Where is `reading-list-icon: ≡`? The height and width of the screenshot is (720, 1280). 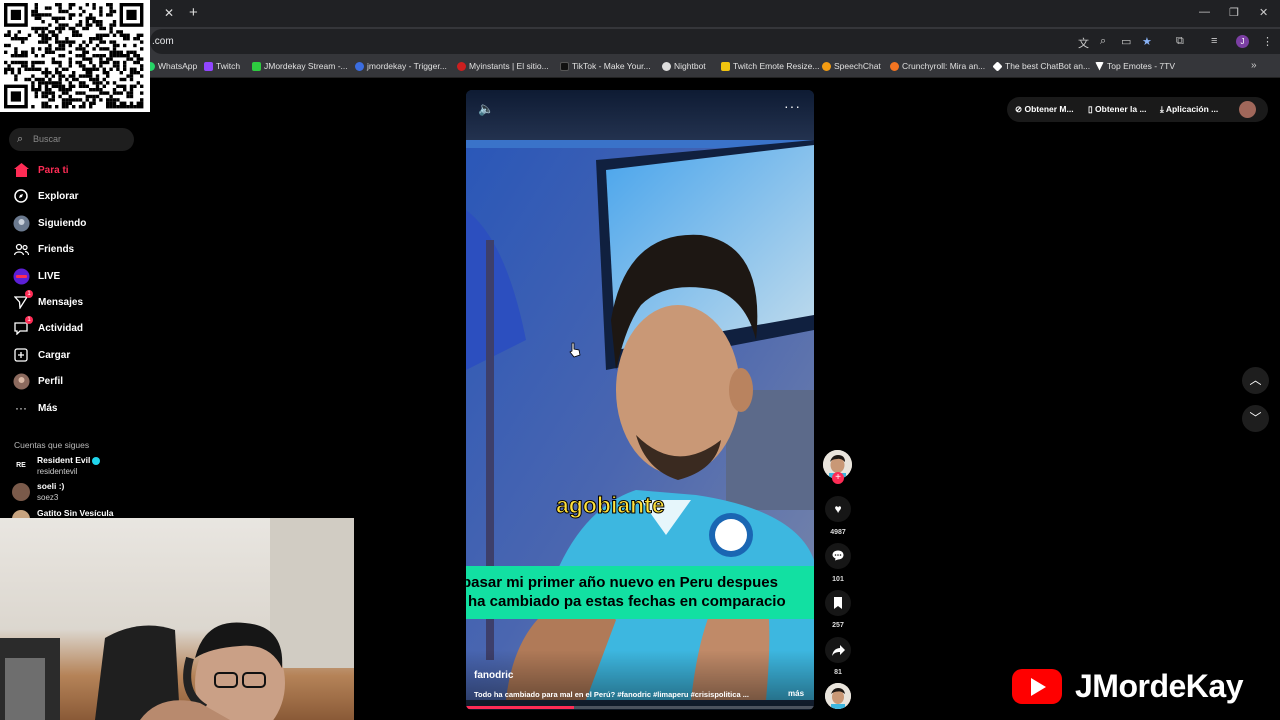 reading-list-icon: ≡ is located at coordinates (1214, 41).